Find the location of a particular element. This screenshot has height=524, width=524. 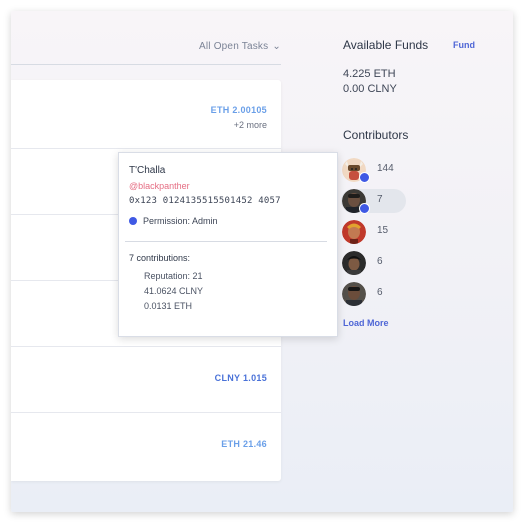

permission-label: Permission: Admin is located at coordinates (180, 221).